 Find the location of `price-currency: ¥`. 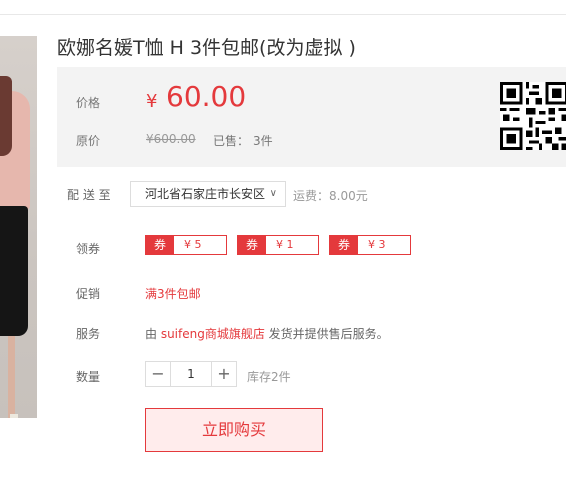

price-currency: ¥ is located at coordinates (152, 101).